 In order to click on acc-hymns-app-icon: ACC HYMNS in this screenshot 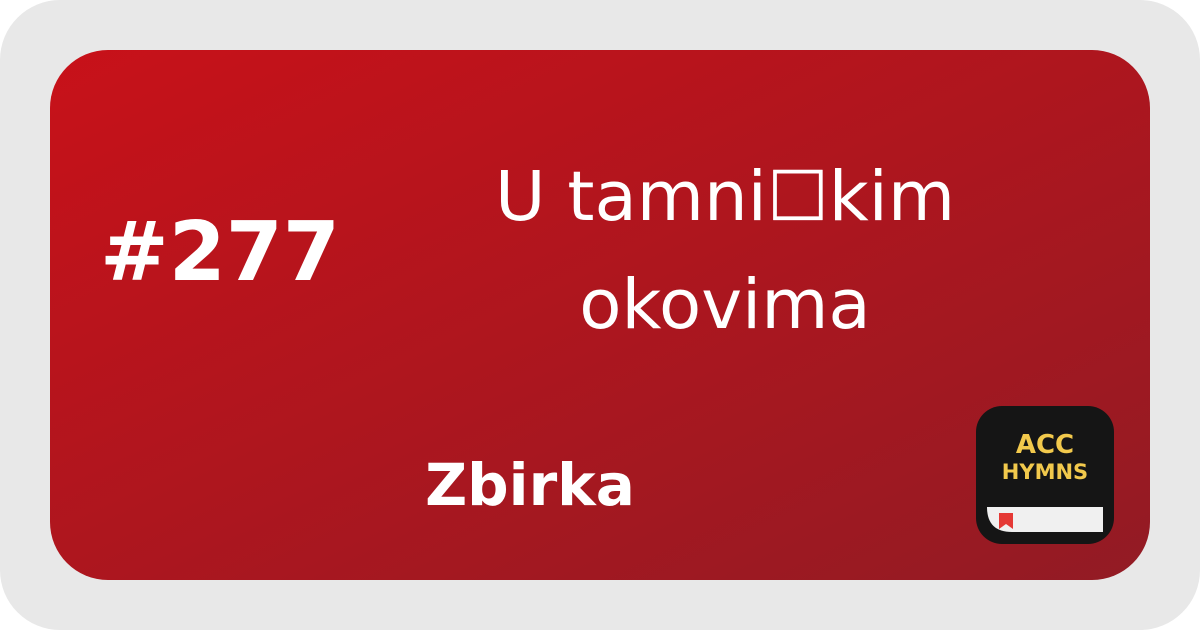, I will do `click(1045, 475)`.